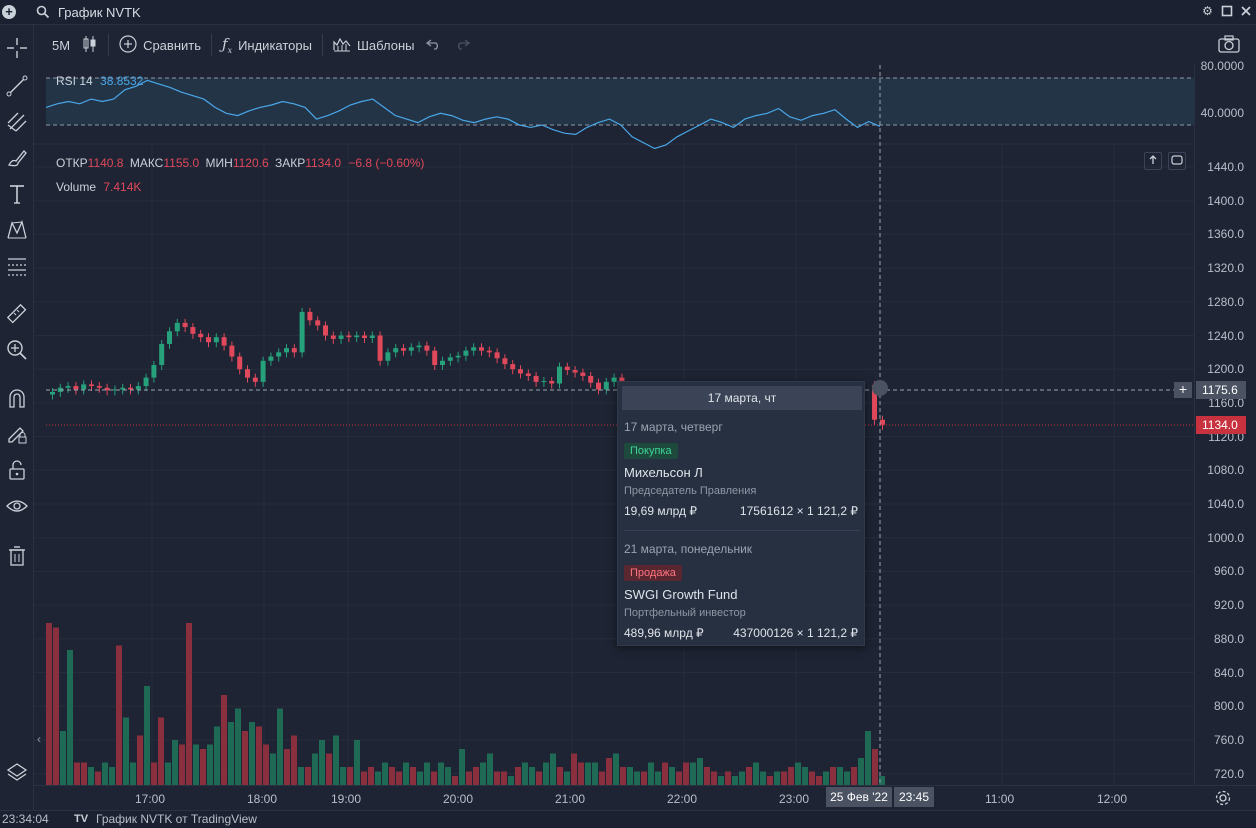 The height and width of the screenshot is (828, 1256). I want to click on compare-button: Сравнить, so click(160, 45).